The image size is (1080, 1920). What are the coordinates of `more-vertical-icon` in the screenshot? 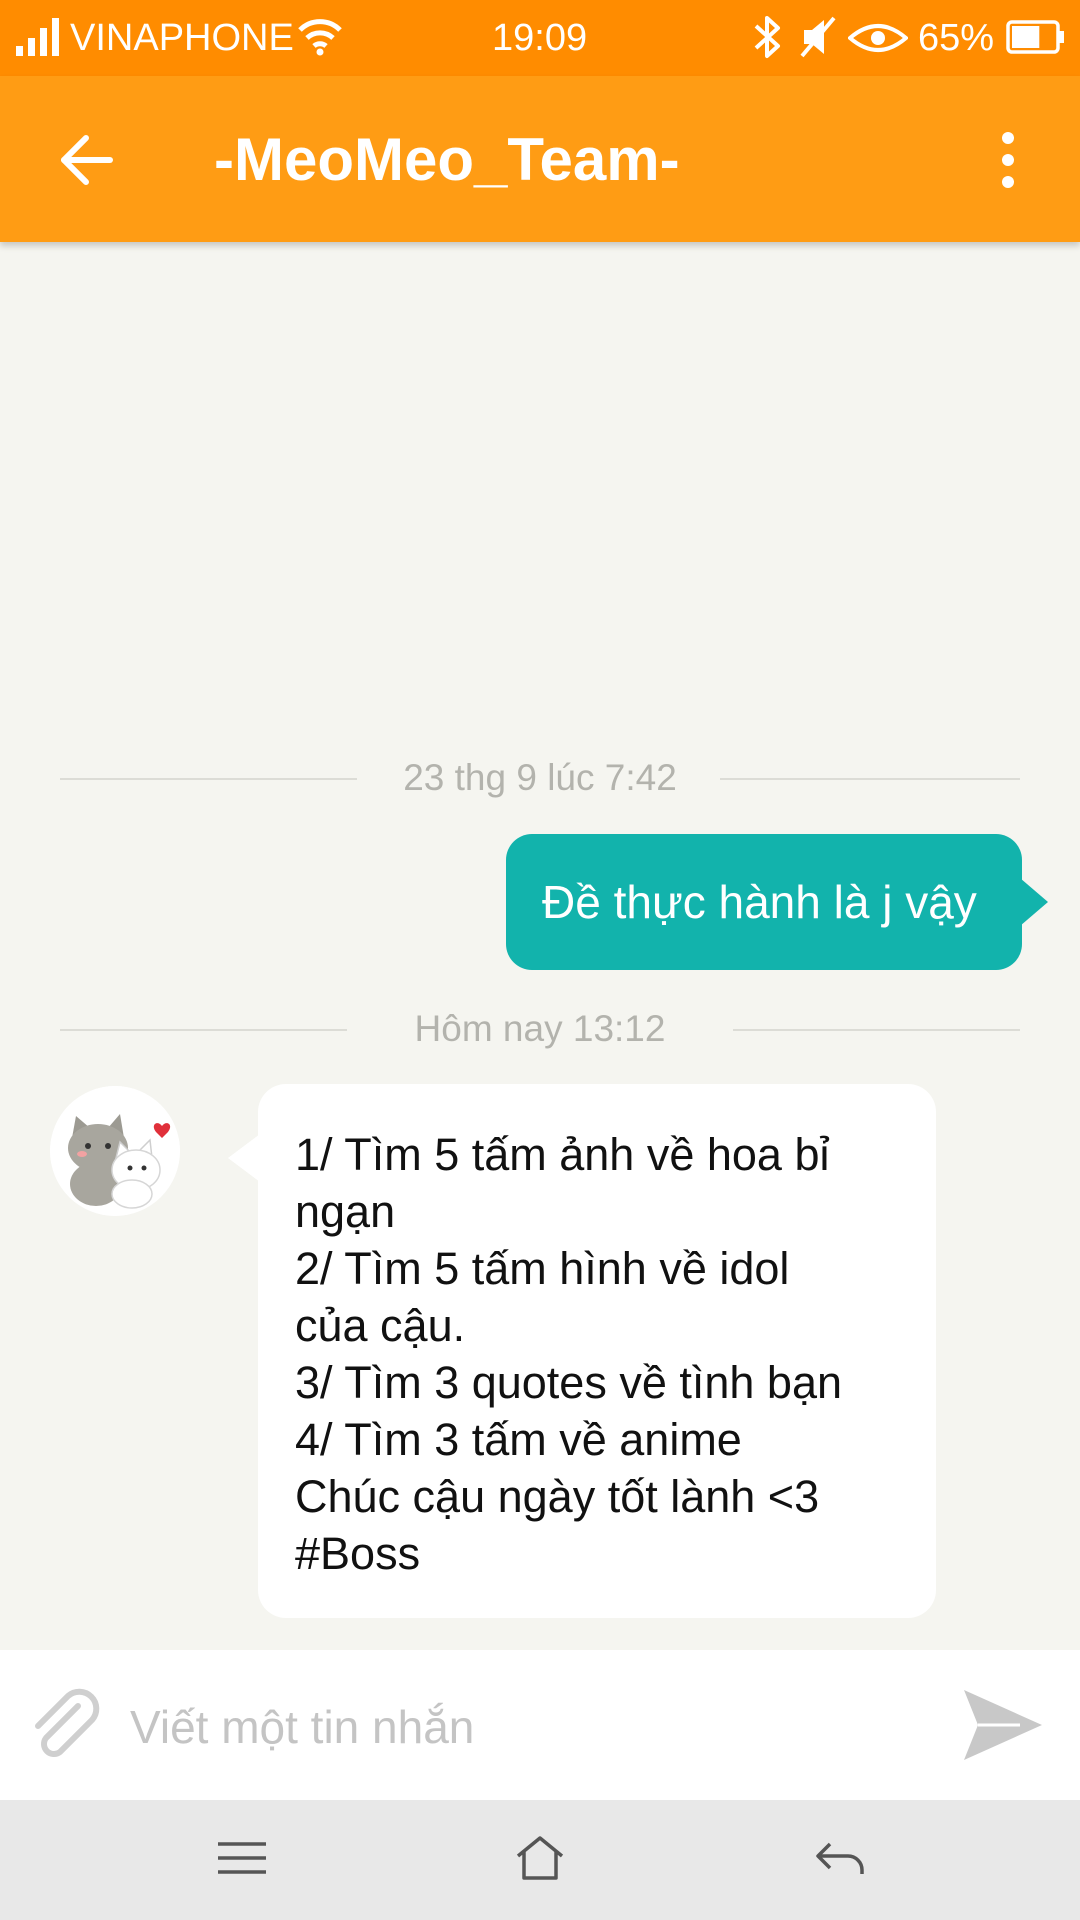 It's located at (1008, 160).